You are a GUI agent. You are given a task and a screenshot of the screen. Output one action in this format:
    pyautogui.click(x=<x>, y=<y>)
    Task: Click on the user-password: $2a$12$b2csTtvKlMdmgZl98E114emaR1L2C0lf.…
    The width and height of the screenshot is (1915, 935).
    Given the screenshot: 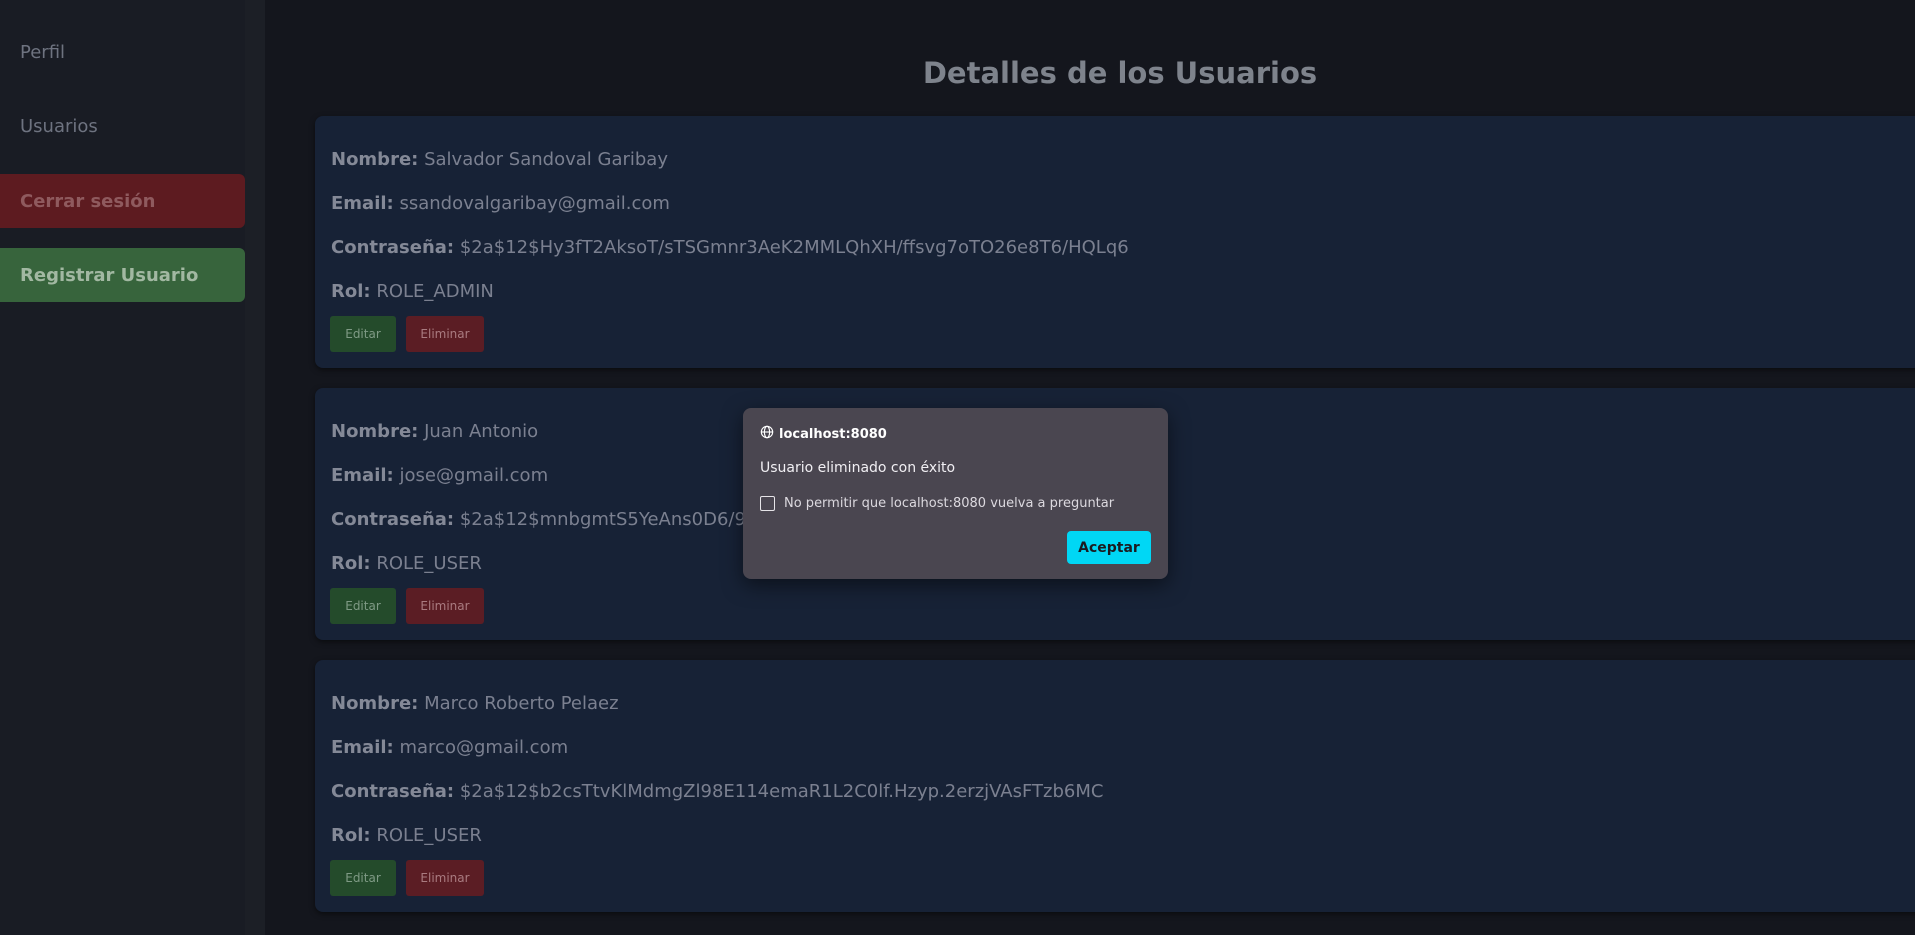 What is the action you would take?
    pyautogui.click(x=781, y=791)
    